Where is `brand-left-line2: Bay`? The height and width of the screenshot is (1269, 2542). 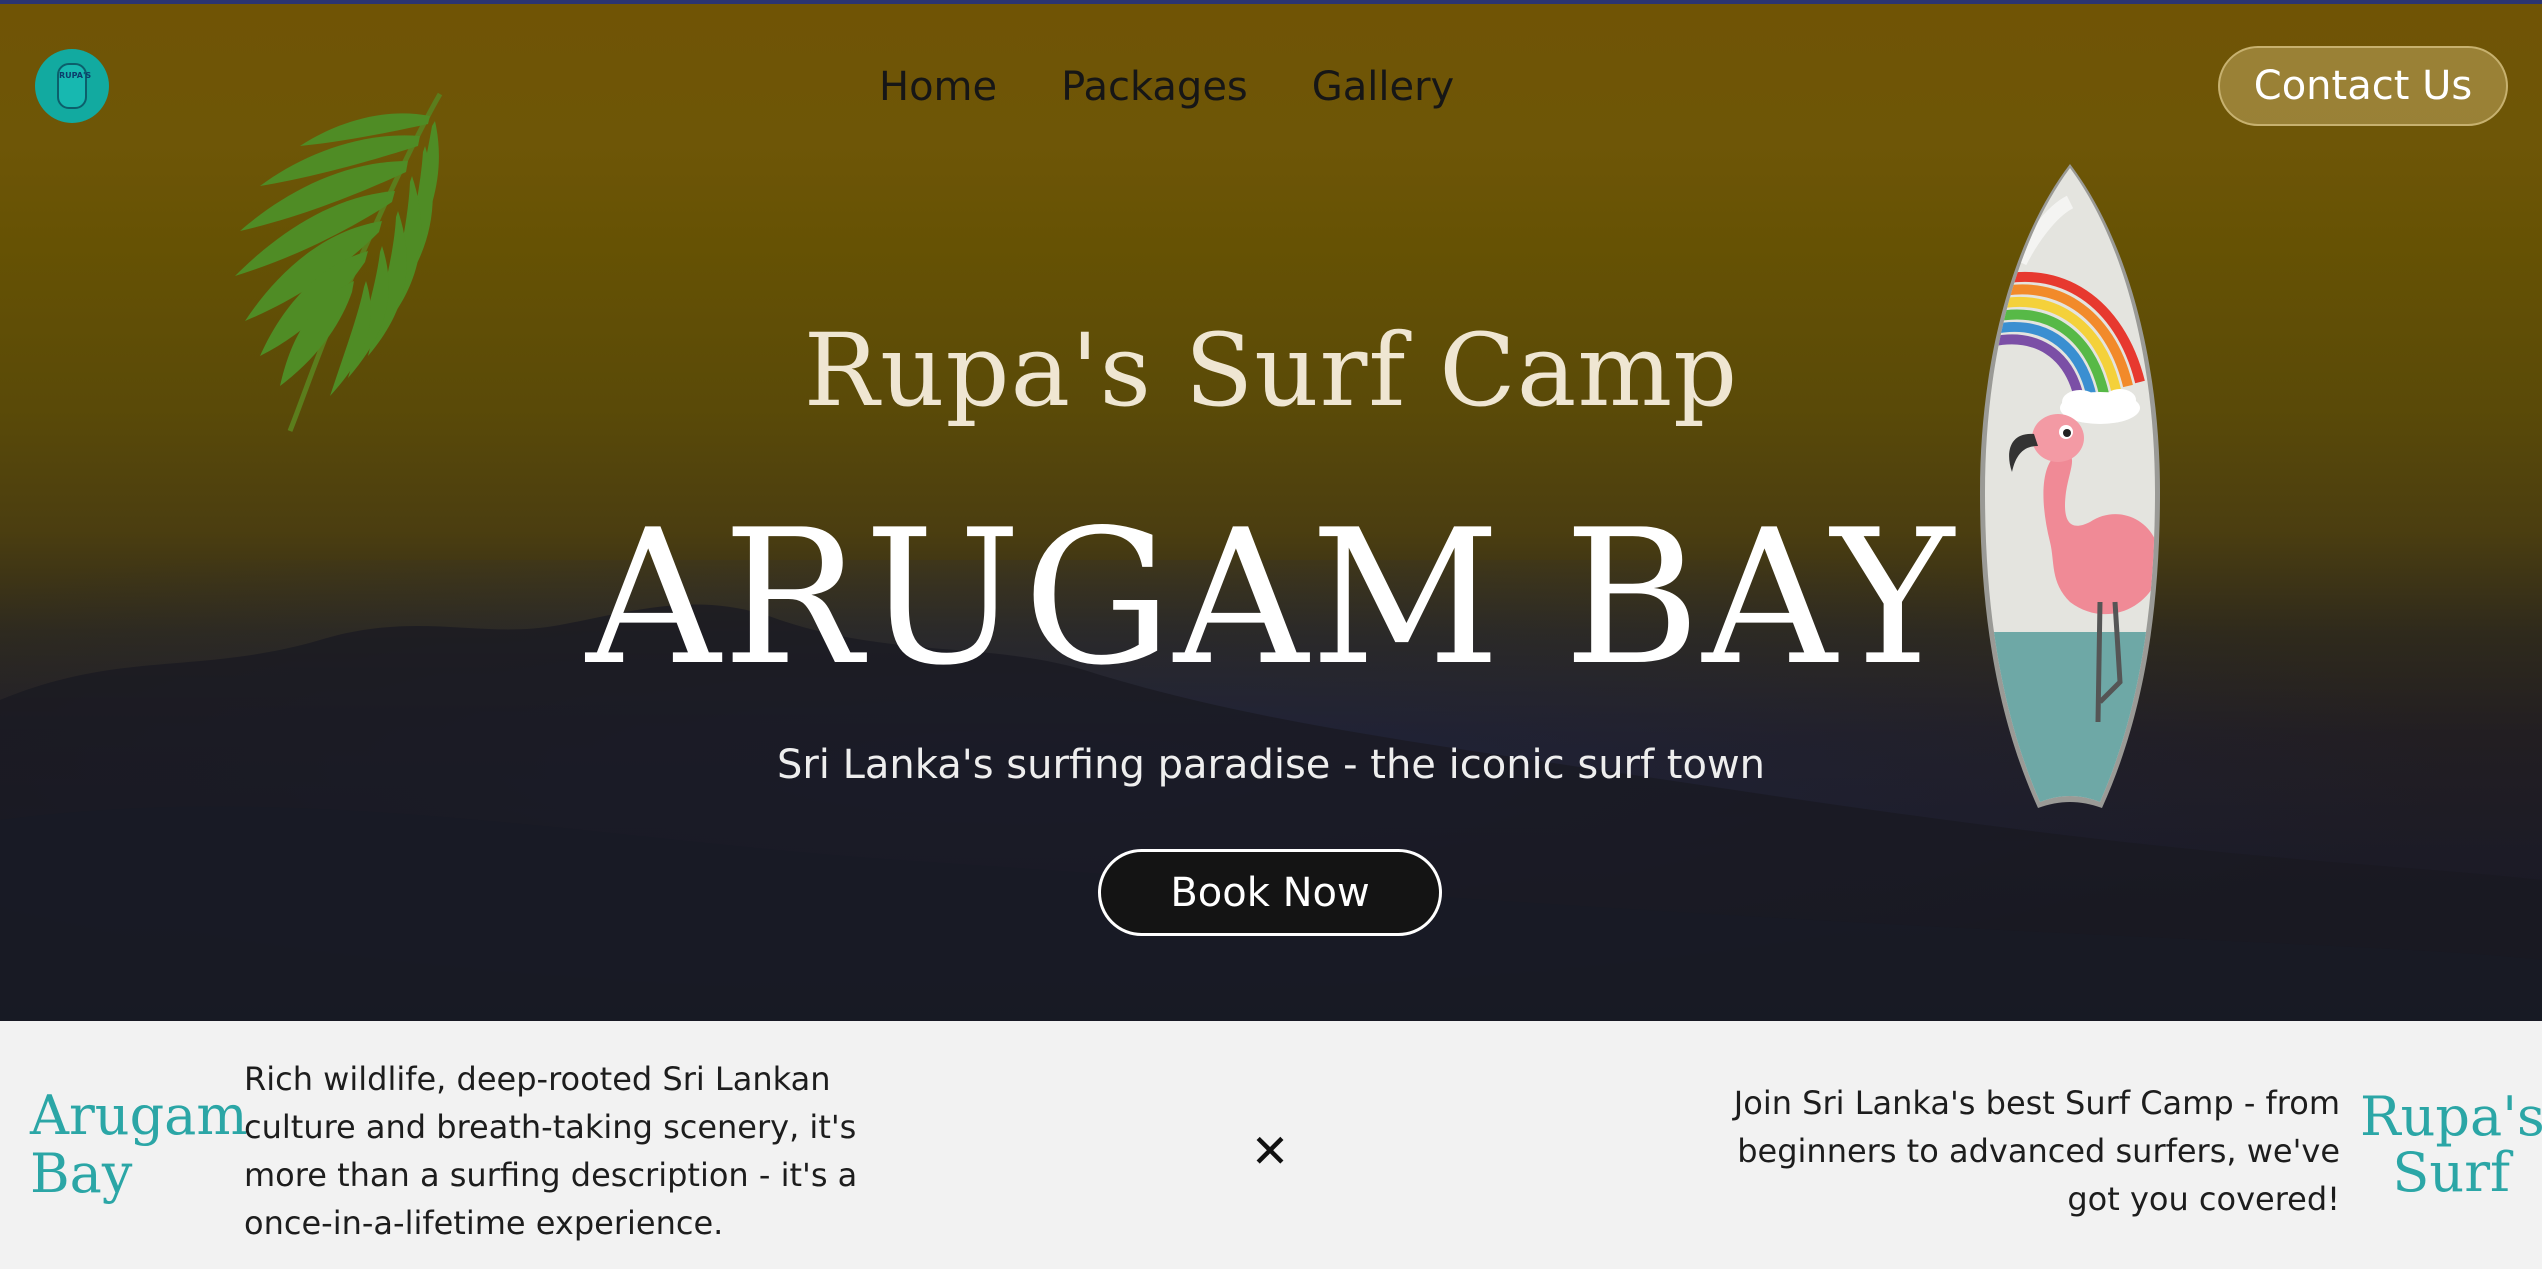 brand-left-line2: Bay is located at coordinates (81, 1173).